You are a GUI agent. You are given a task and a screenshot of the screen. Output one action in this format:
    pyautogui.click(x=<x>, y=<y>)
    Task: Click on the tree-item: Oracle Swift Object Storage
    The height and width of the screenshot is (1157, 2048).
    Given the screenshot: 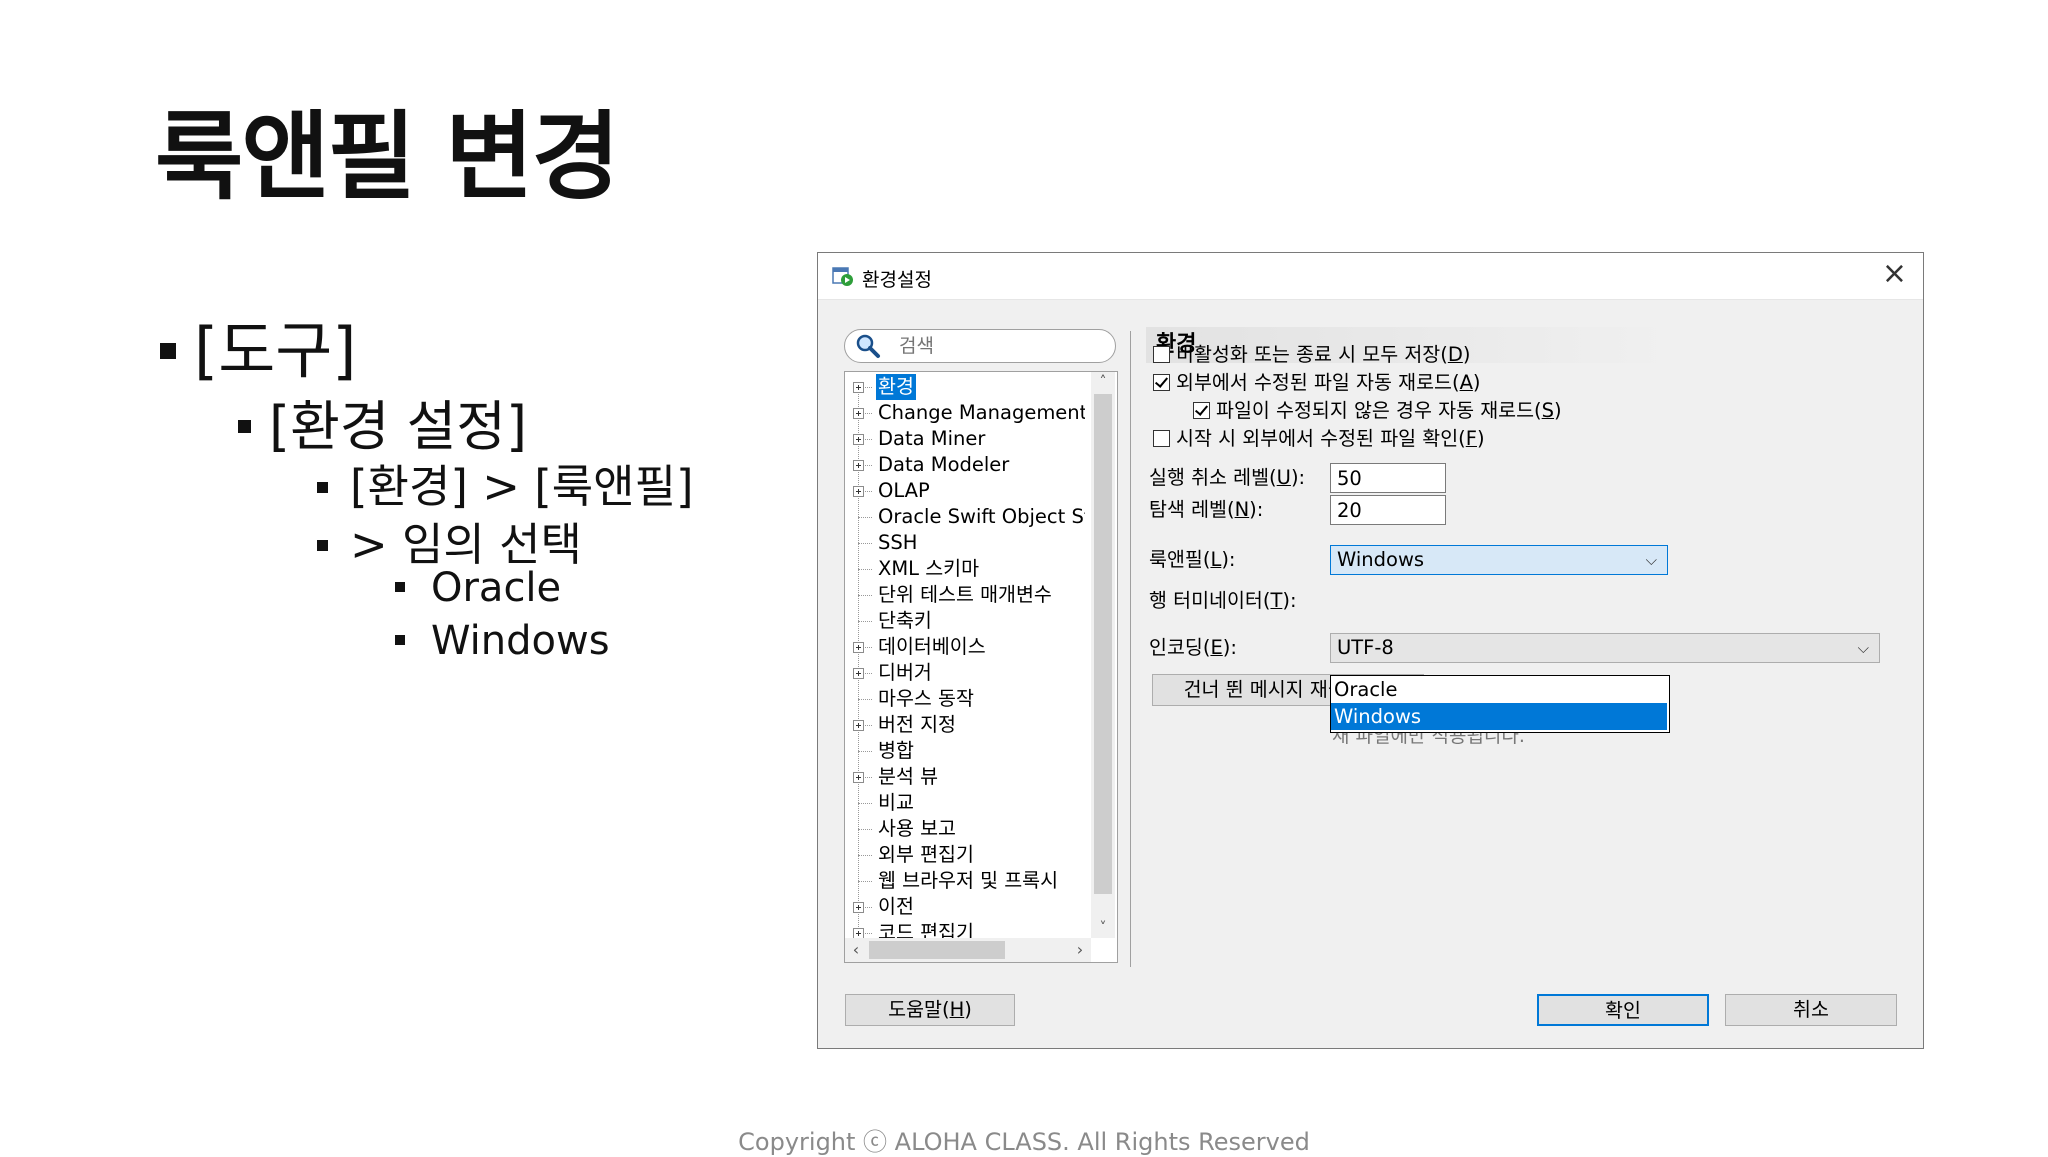 What is the action you would take?
    pyautogui.click(x=965, y=517)
    